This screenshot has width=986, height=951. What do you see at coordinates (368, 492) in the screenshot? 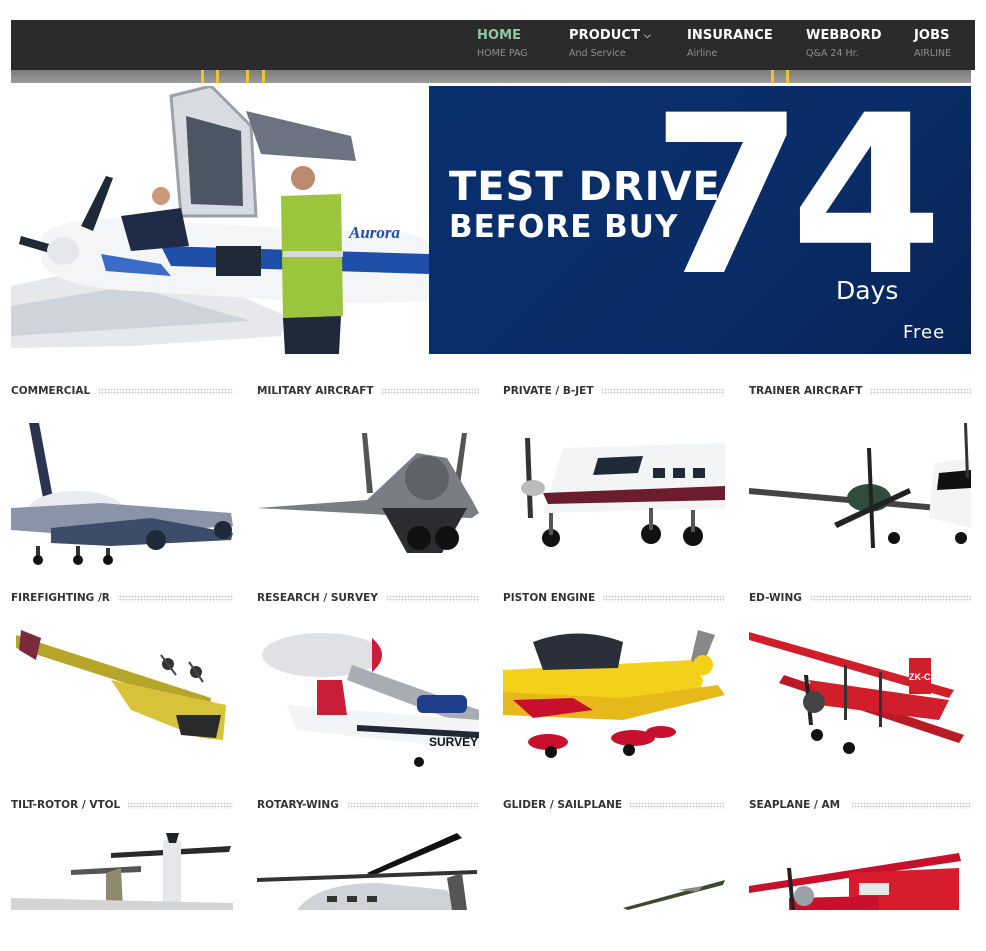
I see `fighter-jet-icon` at bounding box center [368, 492].